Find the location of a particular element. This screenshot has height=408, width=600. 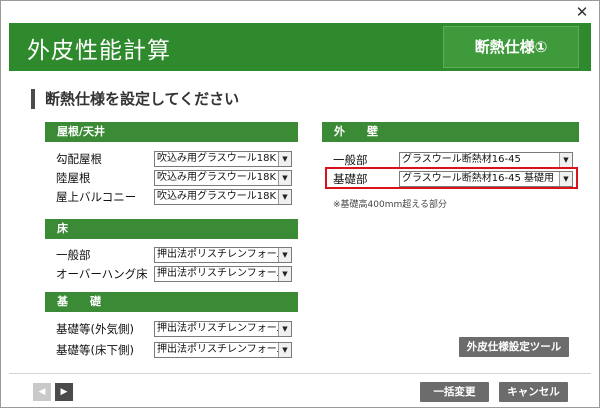

foundation-underfloor-select: 押出法ポリスチレンフォーム3 ▼ is located at coordinates (223, 350).